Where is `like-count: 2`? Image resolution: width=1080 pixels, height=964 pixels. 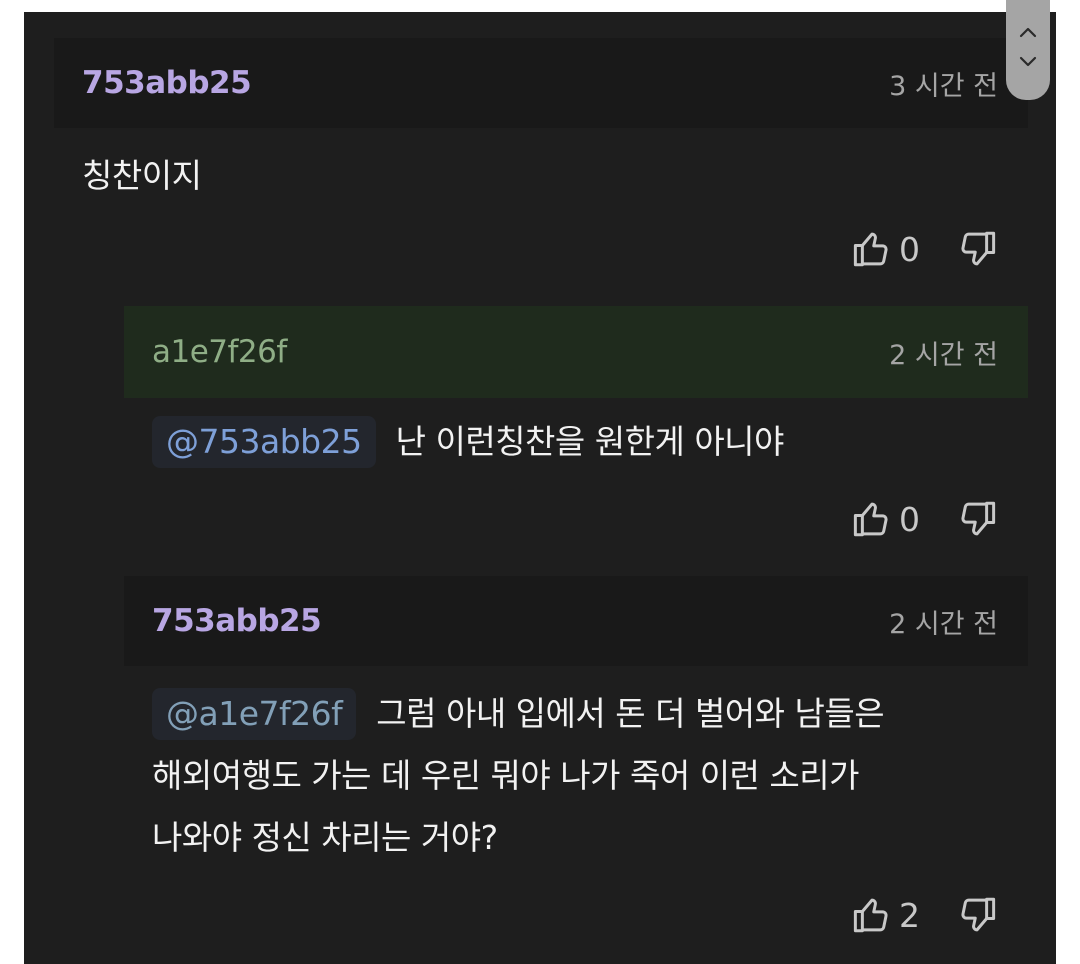
like-count: 2 is located at coordinates (909, 915).